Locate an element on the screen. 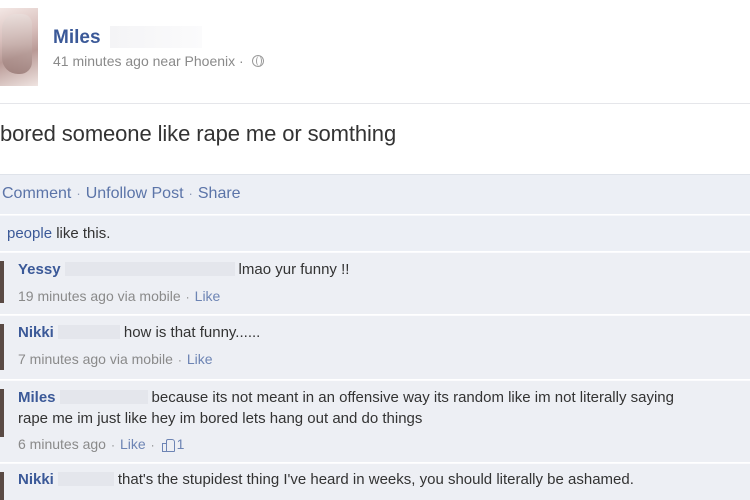 The width and height of the screenshot is (750, 500). likes-suffix: like this. is located at coordinates (81, 233).